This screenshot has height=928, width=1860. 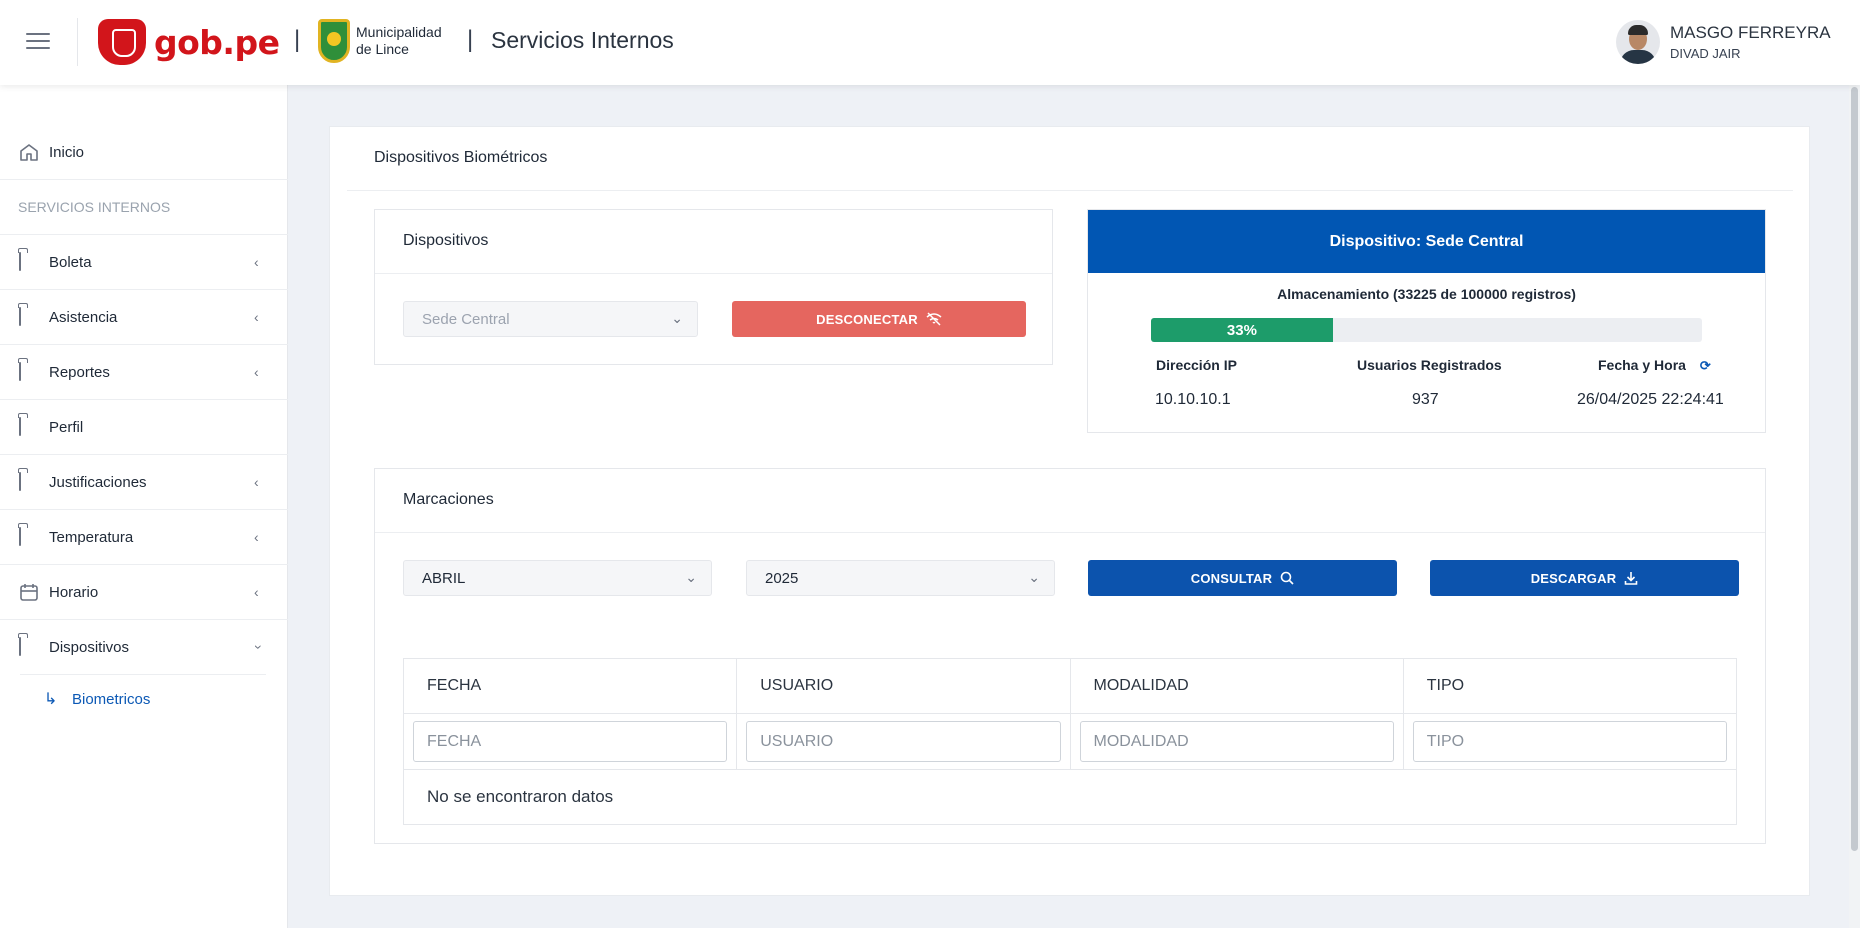 What do you see at coordinates (1426, 330) in the screenshot?
I see `storage-progress-bar: 33%` at bounding box center [1426, 330].